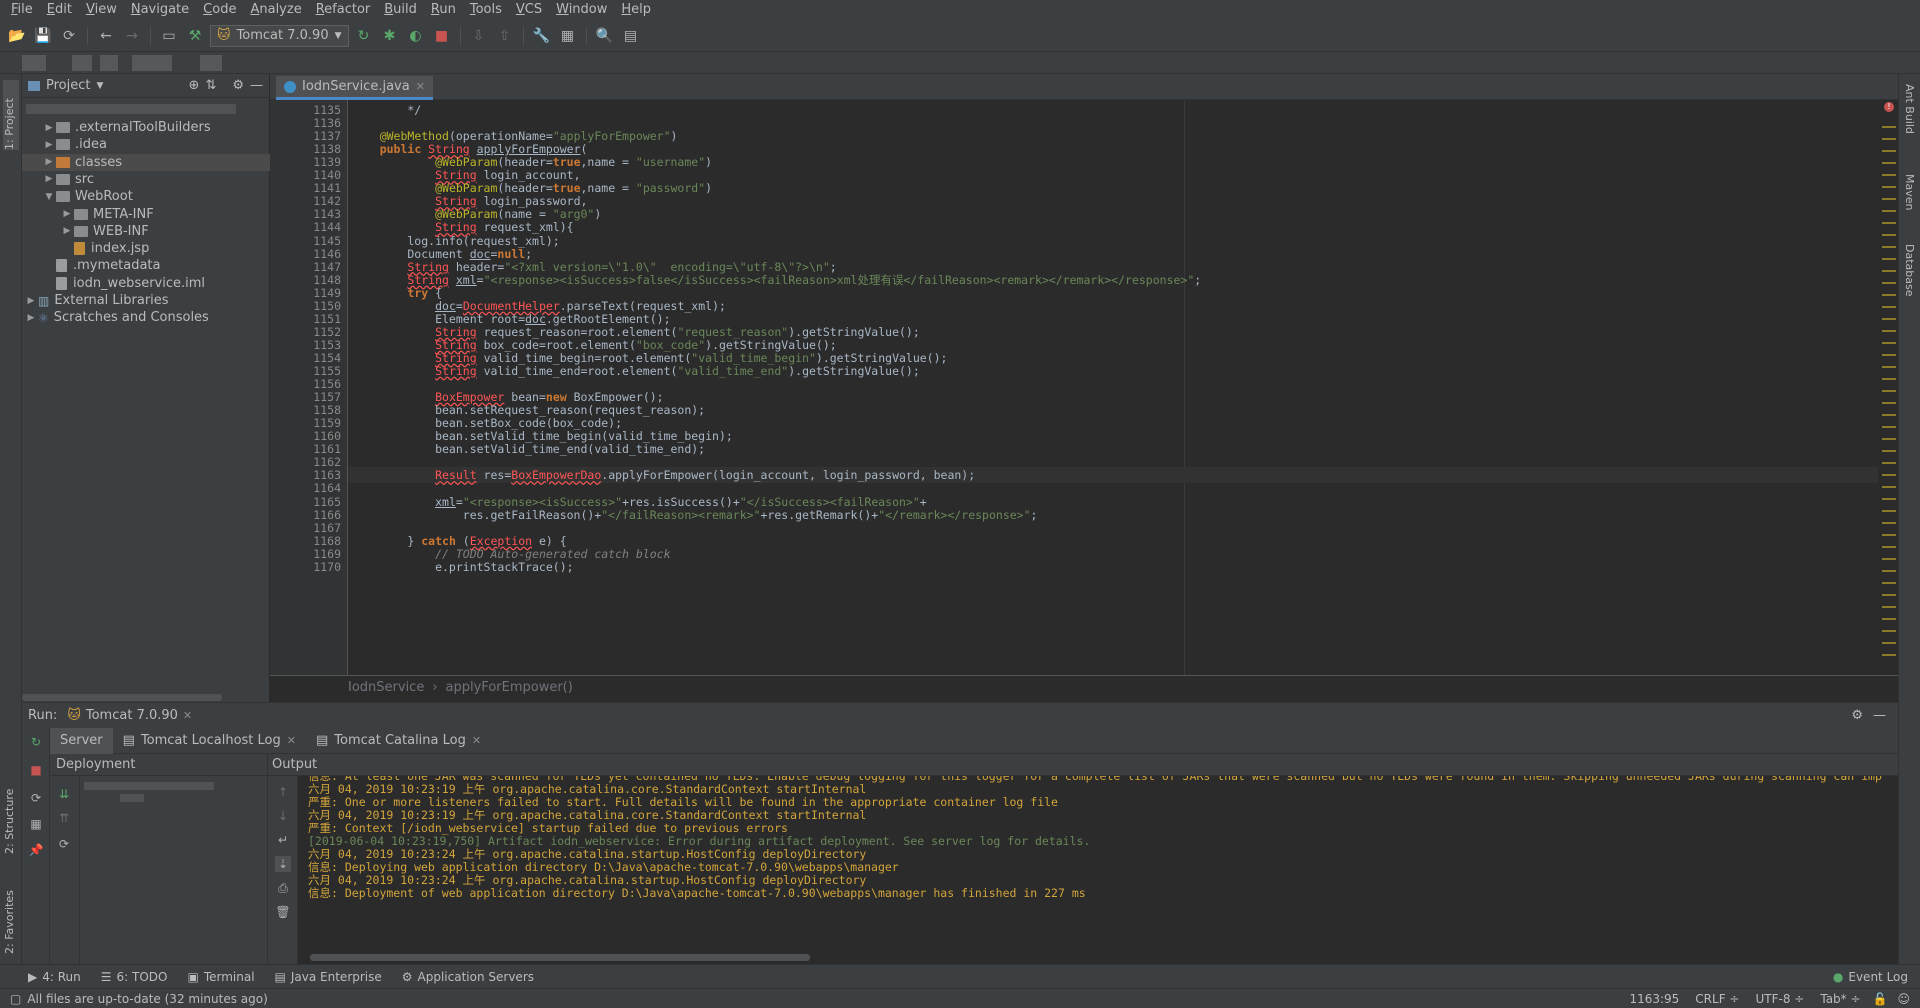 This screenshot has width=1920, height=1008. What do you see at coordinates (509, 687) in the screenshot?
I see `breadcrumb-method: applyForEmpower()` at bounding box center [509, 687].